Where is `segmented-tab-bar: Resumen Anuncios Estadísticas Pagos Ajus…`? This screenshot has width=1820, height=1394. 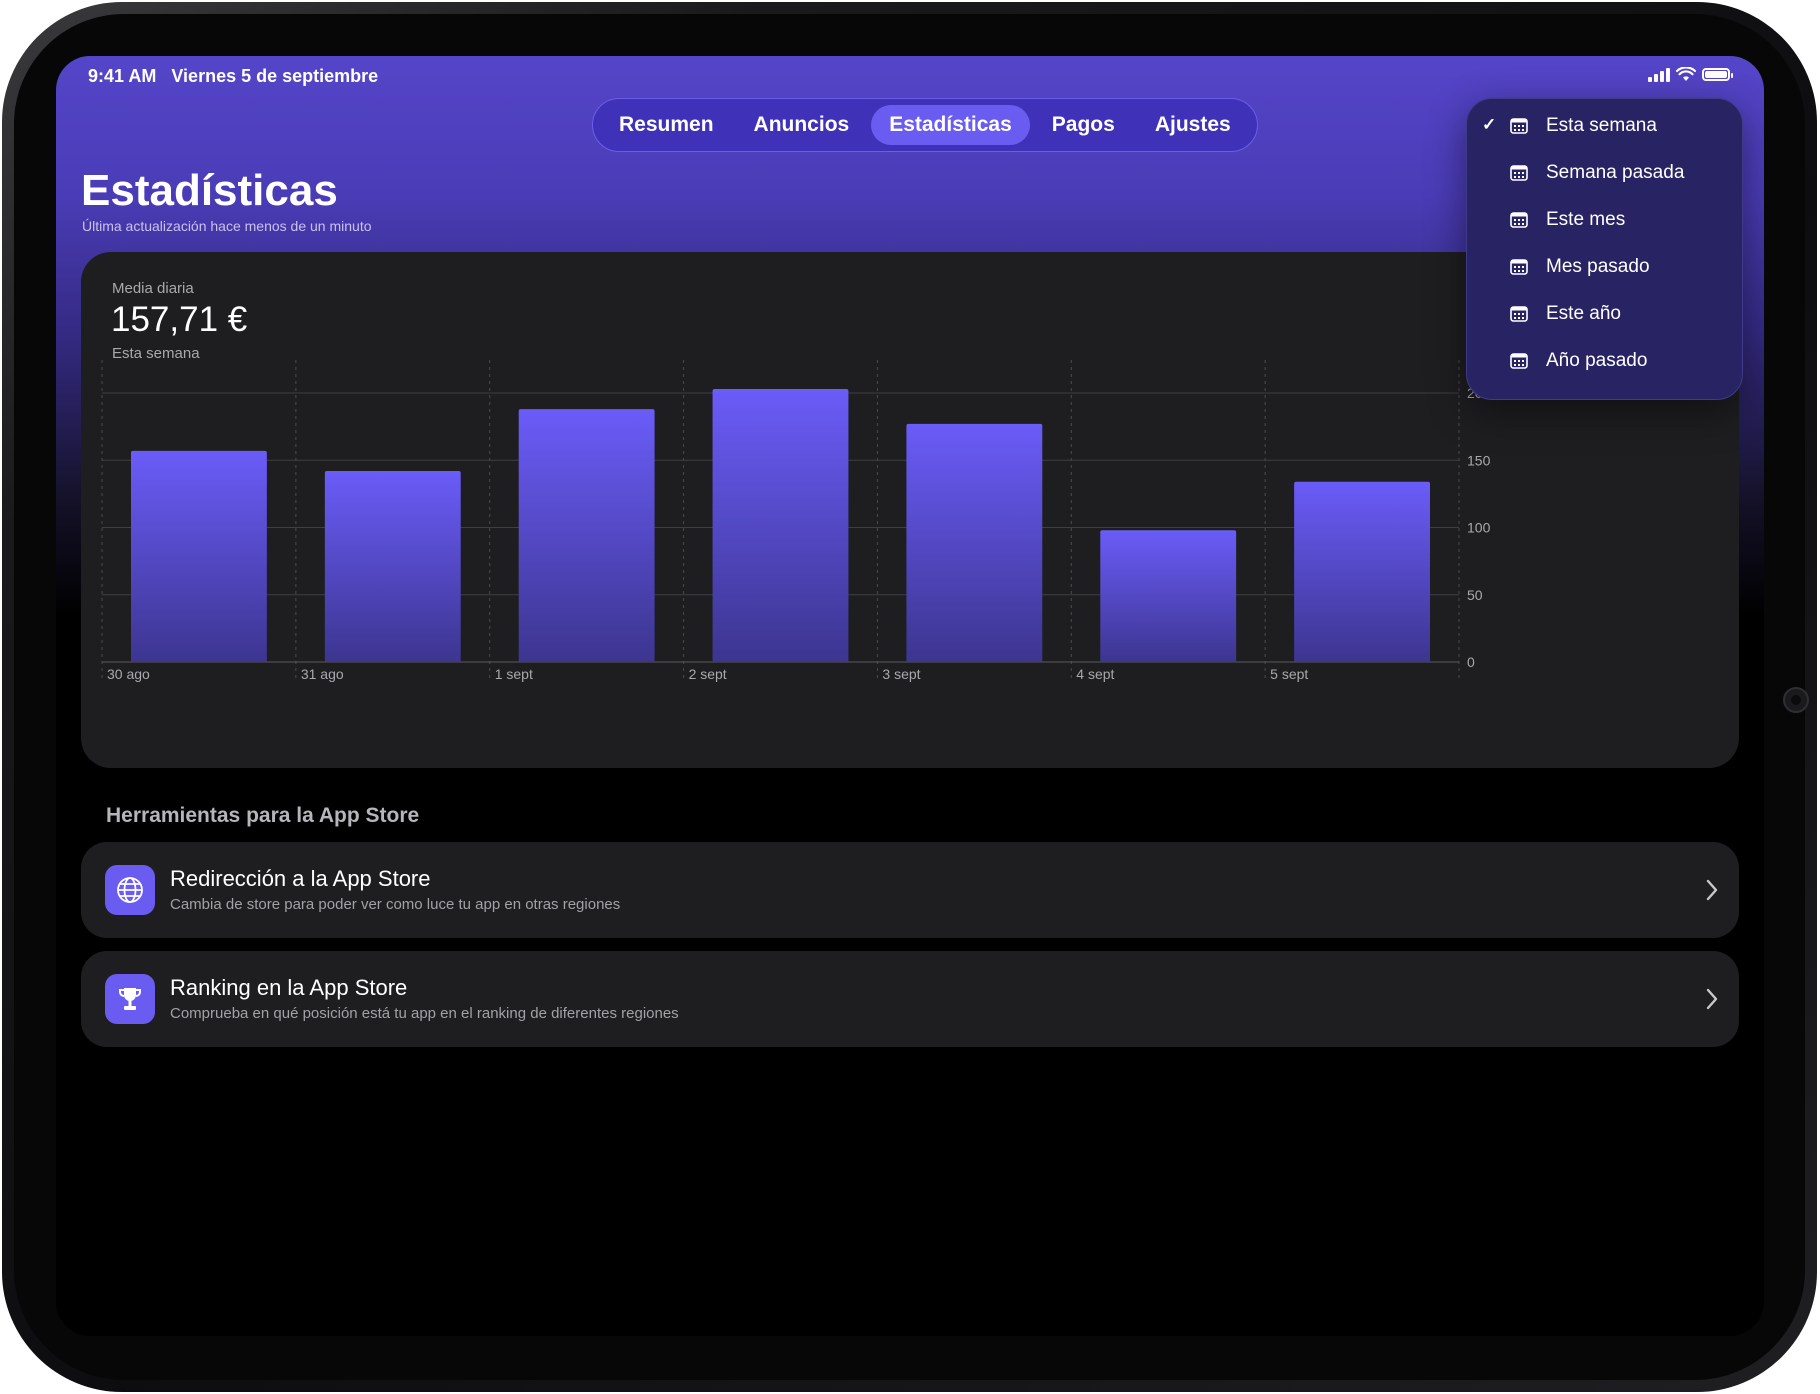 segmented-tab-bar: Resumen Anuncios Estadísticas Pagos Ajus… is located at coordinates (925, 125).